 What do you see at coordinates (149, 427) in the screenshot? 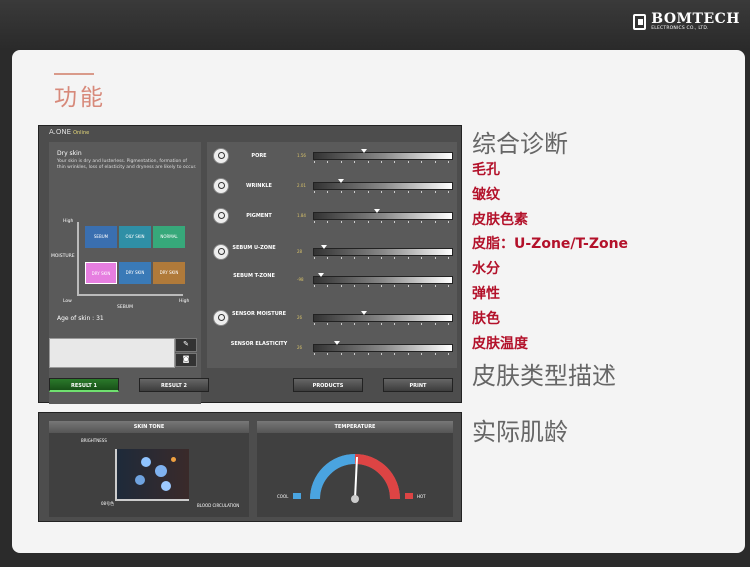
I see `skin-tone-title: SKIN TONE` at bounding box center [149, 427].